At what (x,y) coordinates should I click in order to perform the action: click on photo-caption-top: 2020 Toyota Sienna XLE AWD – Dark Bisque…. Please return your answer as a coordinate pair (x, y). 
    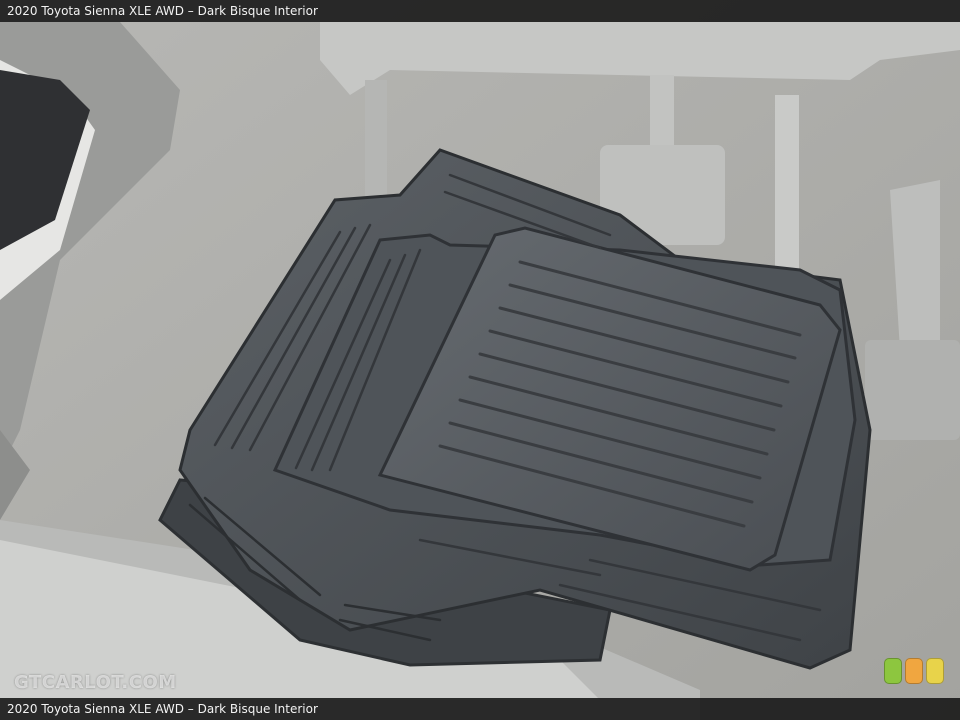
    Looking at the image, I should click on (480, 11).